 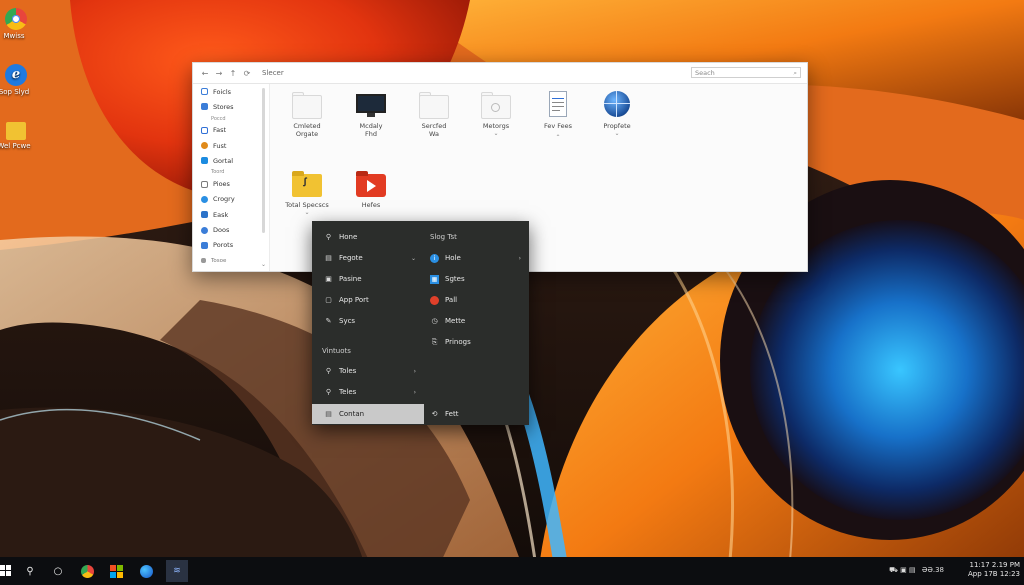 What do you see at coordinates (348, 371) in the screenshot?
I see `menu-item-label: Toles` at bounding box center [348, 371].